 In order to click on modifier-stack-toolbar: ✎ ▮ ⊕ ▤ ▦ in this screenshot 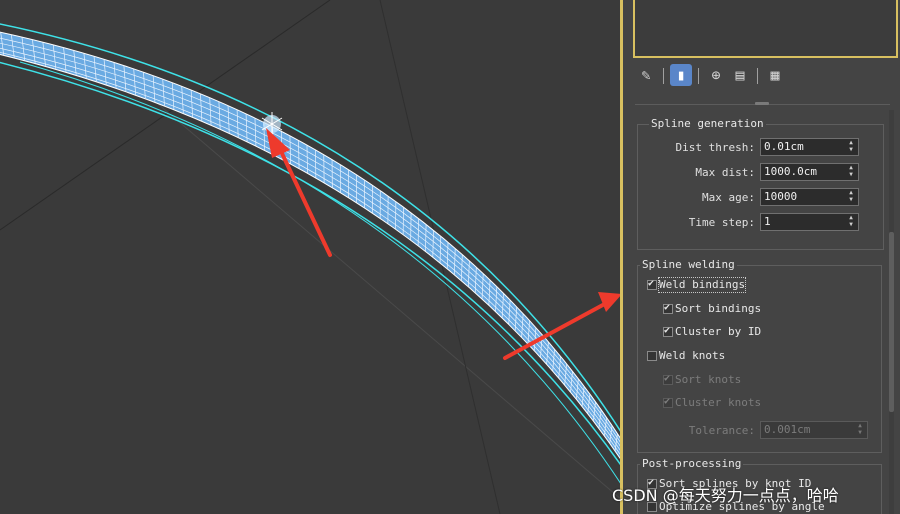, I will do `click(765, 77)`.